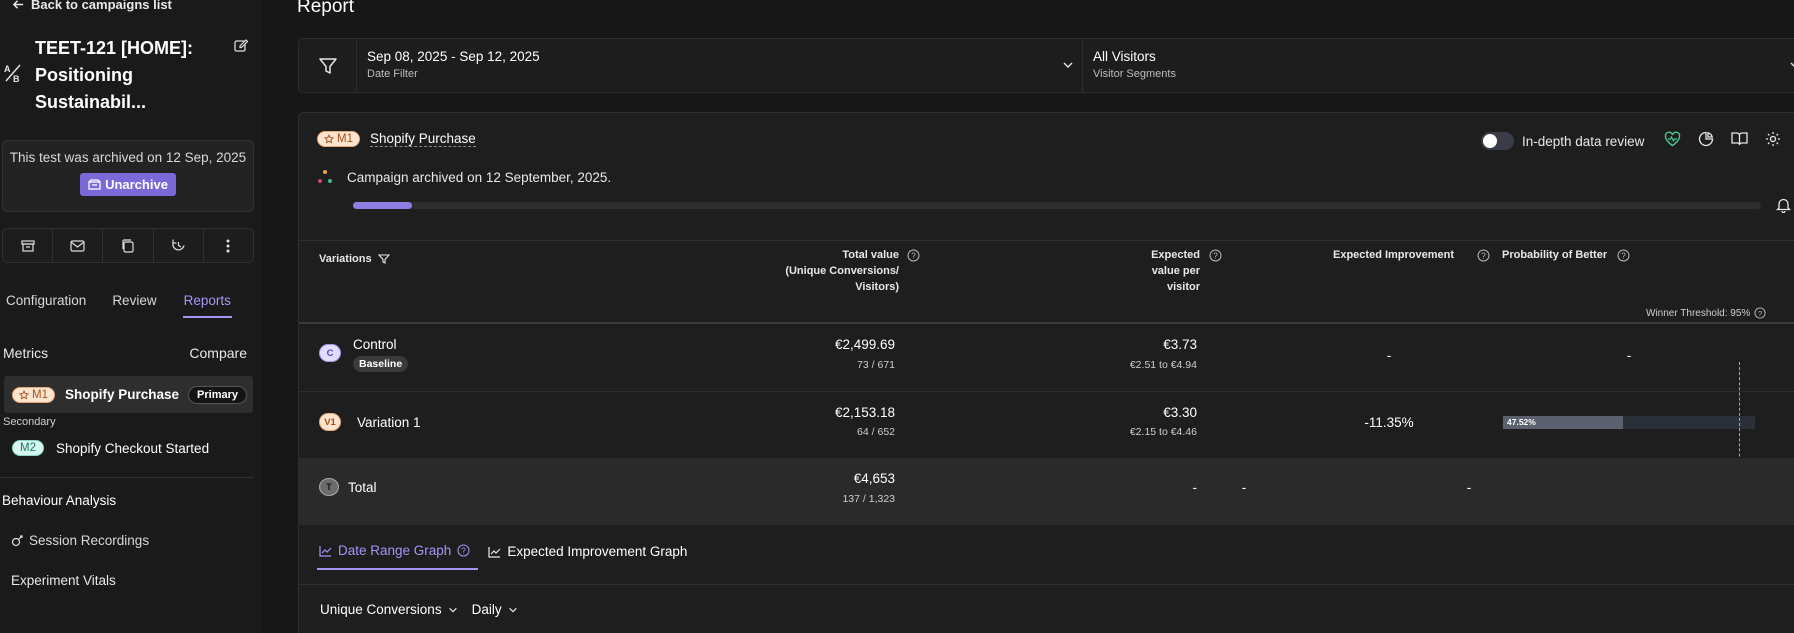 Image resolution: width=1794 pixels, height=633 pixels. Describe the element at coordinates (1739, 138) in the screenshot. I see `book-open-icon` at that location.